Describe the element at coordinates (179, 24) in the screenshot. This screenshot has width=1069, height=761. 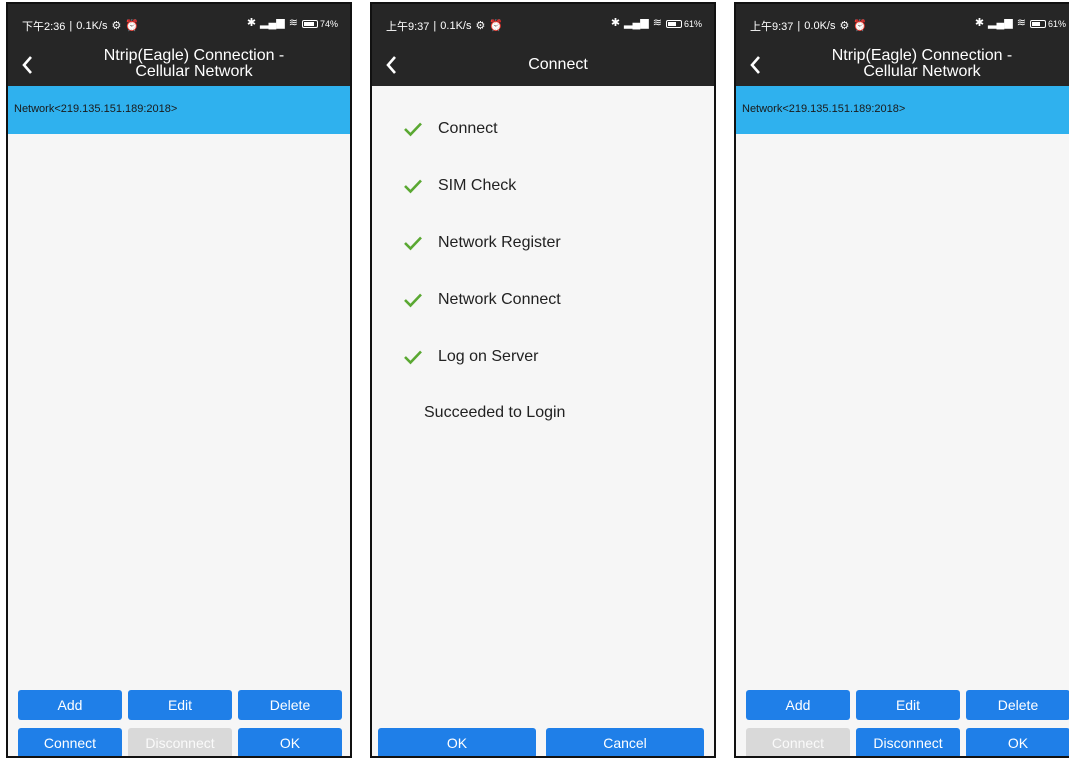
I see `status-bar: 下午2:36 | 0.1K/s ⚙ ⏰ ✱ ▂▄▆ ≋ 74%` at that location.